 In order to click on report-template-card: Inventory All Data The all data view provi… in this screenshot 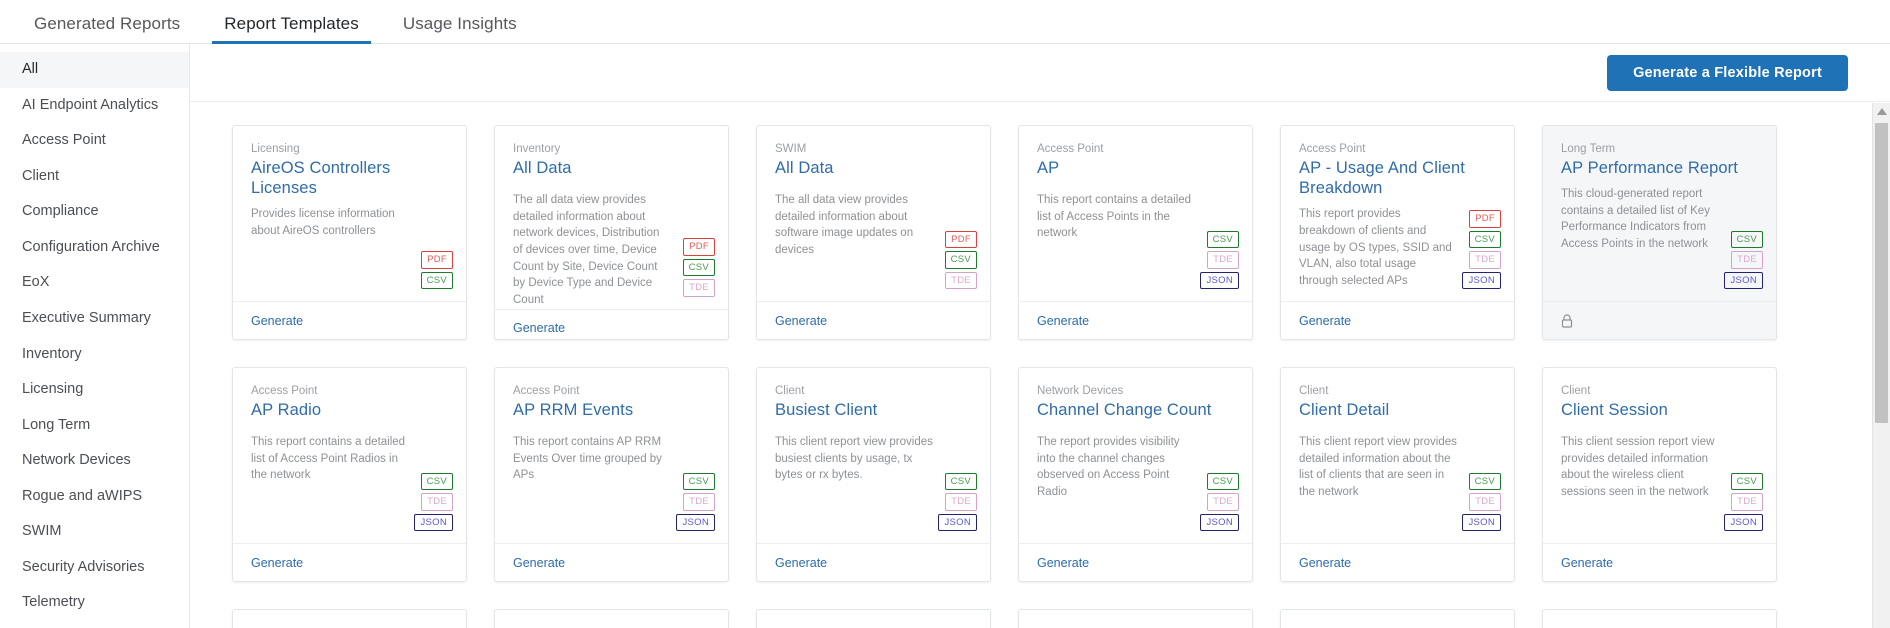, I will do `click(611, 232)`.